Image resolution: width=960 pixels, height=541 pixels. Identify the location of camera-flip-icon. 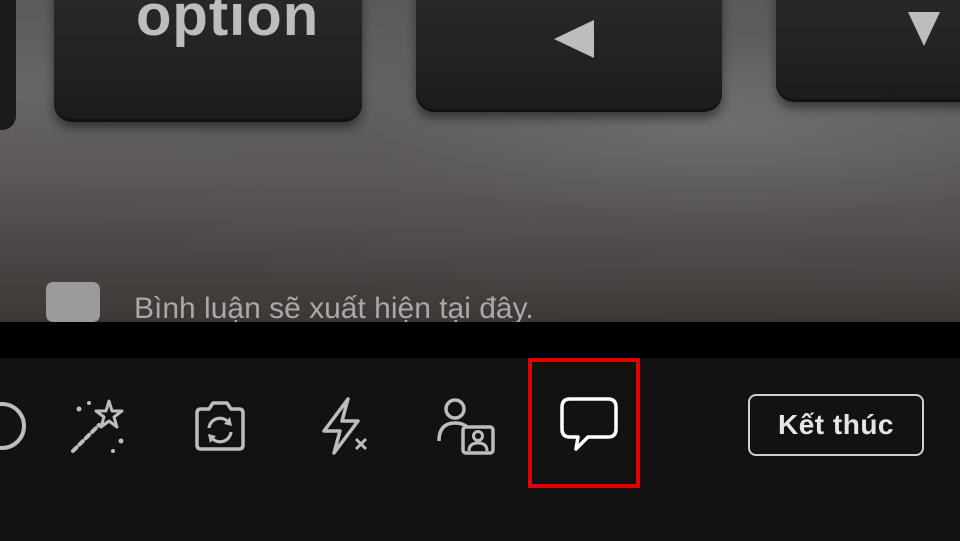
(220, 426).